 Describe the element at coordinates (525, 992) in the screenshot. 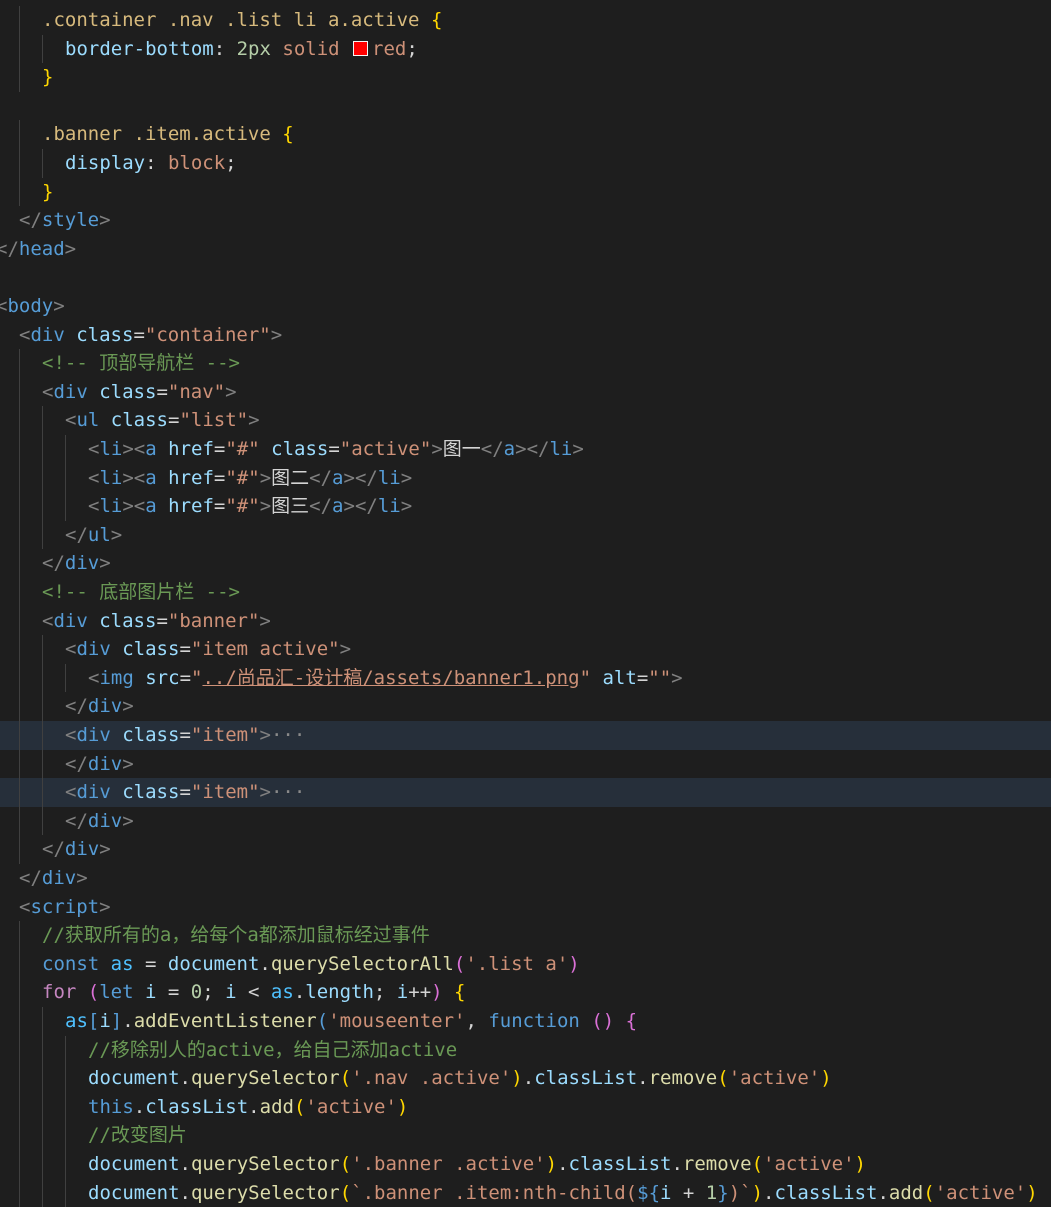

I see `code-line: for (let i = 0; i < as.length; i++) {` at that location.